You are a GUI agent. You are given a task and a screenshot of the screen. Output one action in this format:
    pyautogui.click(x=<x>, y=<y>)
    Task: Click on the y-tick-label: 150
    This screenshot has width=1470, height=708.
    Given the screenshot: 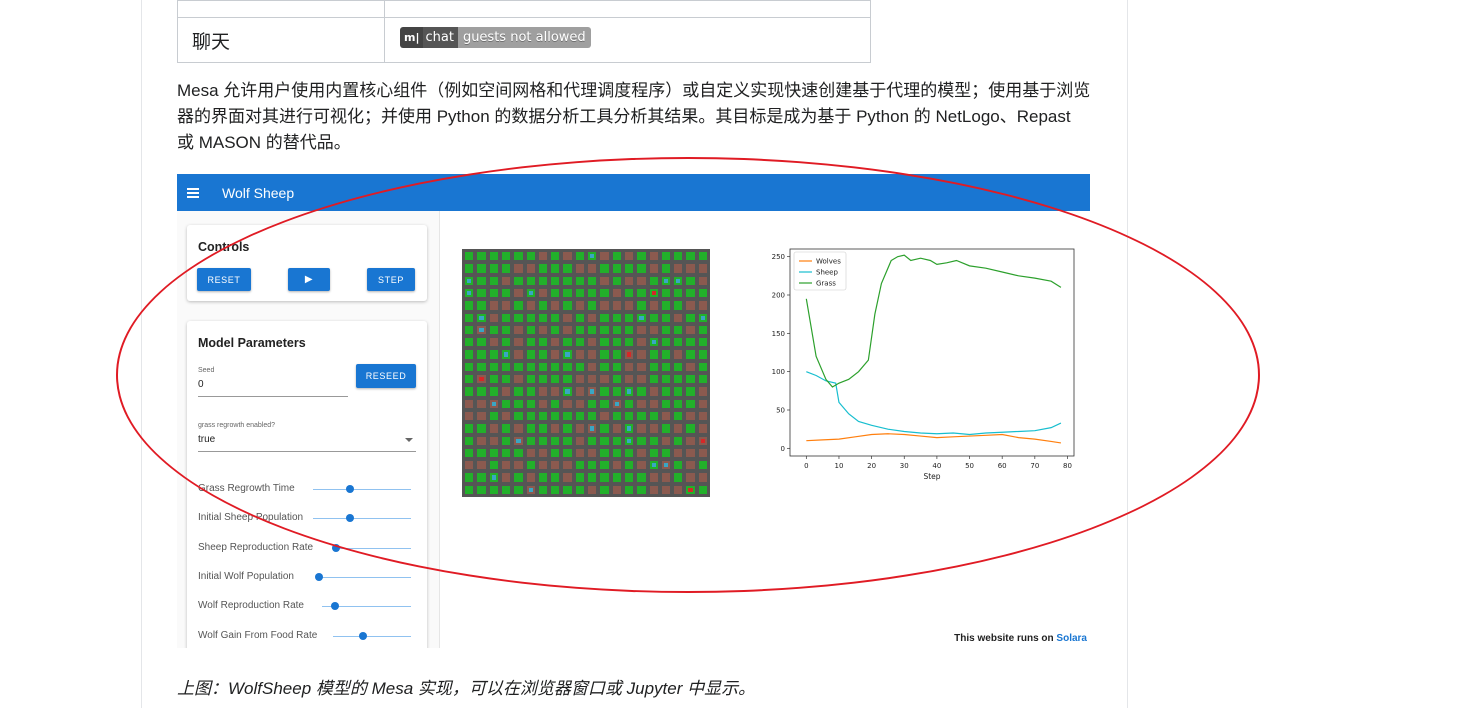 What is the action you would take?
    pyautogui.click(x=778, y=334)
    